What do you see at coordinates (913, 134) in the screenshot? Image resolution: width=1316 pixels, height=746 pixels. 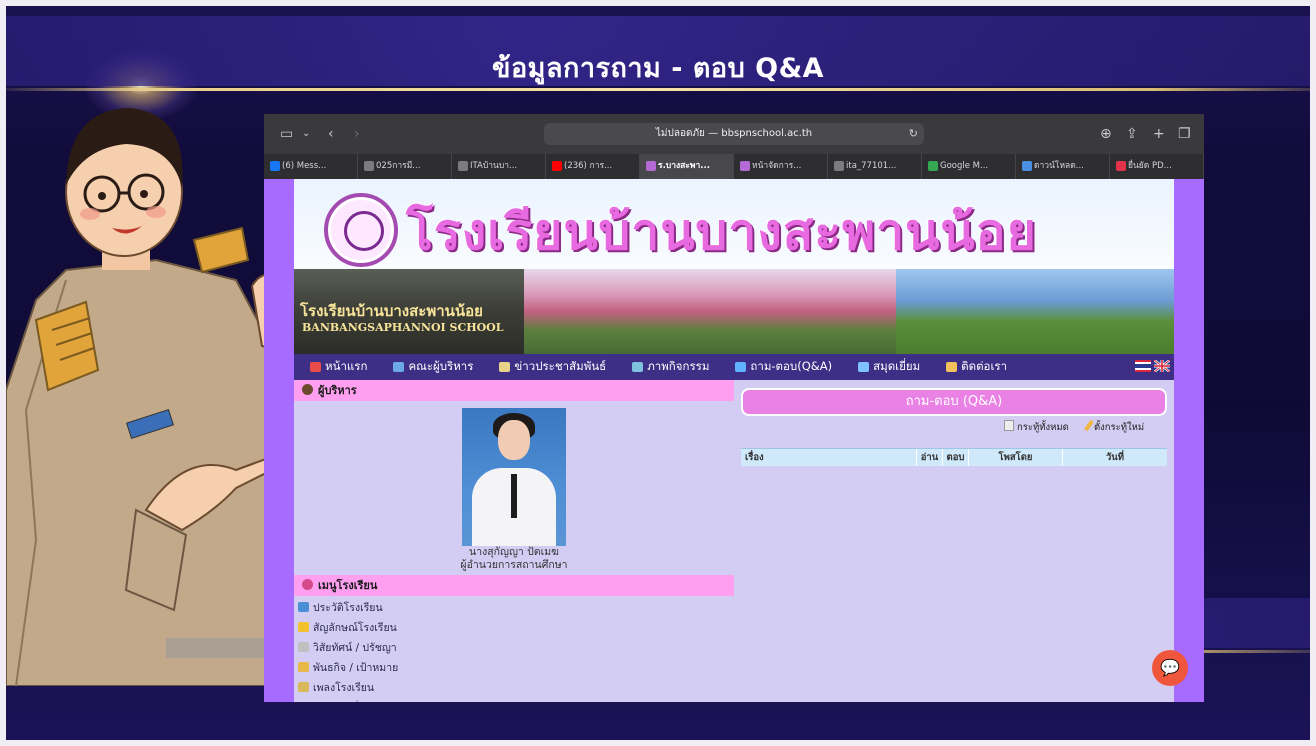 I see `reload-icon: ↻` at bounding box center [913, 134].